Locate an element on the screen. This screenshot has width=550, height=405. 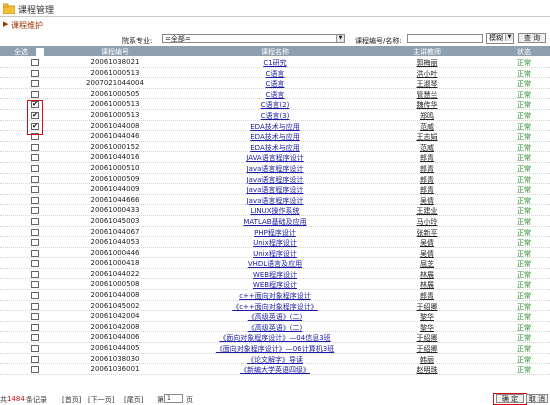
course-name-link: c++面向对象程序设计 is located at coordinates (275, 296).